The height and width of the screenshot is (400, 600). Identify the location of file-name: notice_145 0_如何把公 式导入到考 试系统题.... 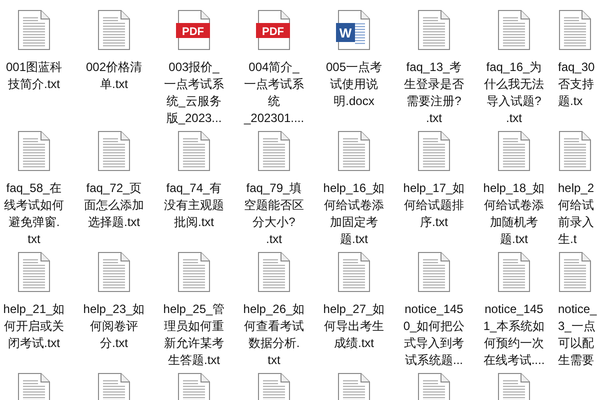
(434, 335).